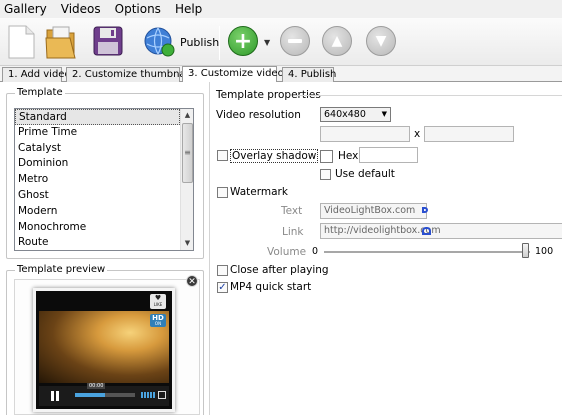  Describe the element at coordinates (348, 156) in the screenshot. I see `hex-label: Hex` at that location.